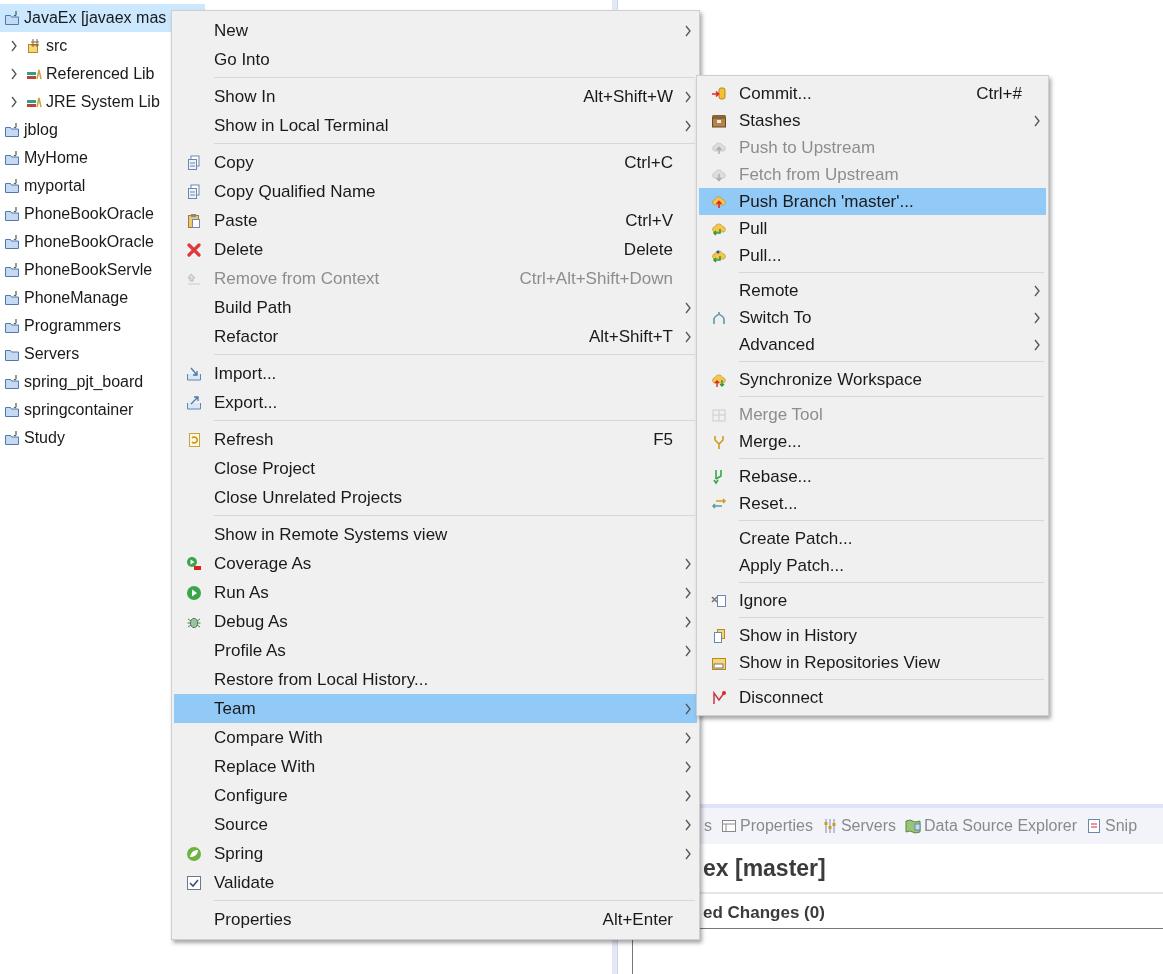 The image size is (1163, 974). What do you see at coordinates (102, 438) in the screenshot?
I see `tree-item: Study` at bounding box center [102, 438].